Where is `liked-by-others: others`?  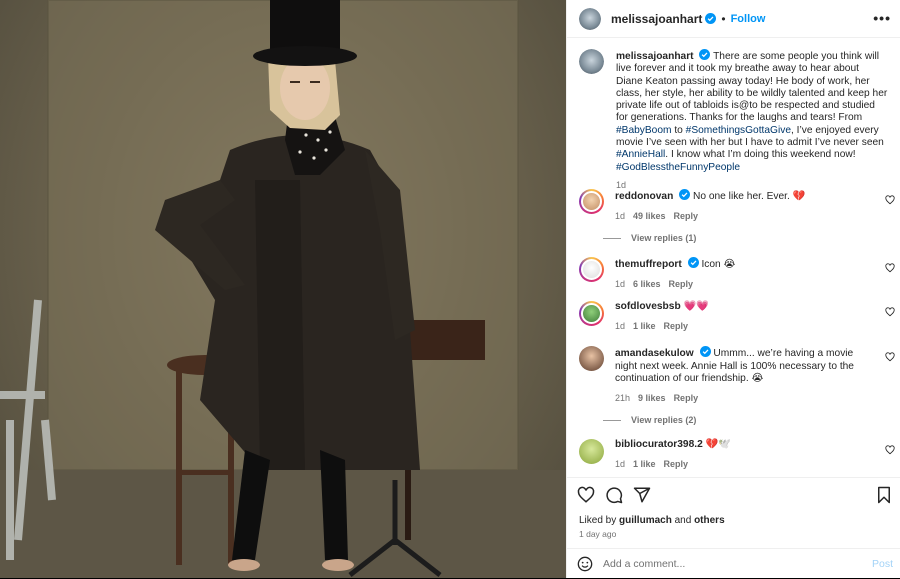
liked-by-others: others is located at coordinates (709, 520).